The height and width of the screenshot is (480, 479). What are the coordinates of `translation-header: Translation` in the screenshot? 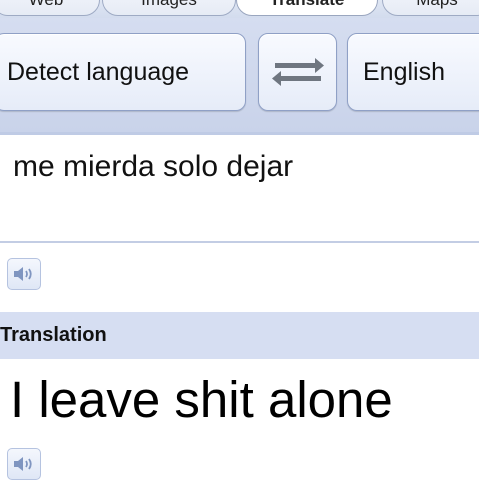 It's located at (239, 335).